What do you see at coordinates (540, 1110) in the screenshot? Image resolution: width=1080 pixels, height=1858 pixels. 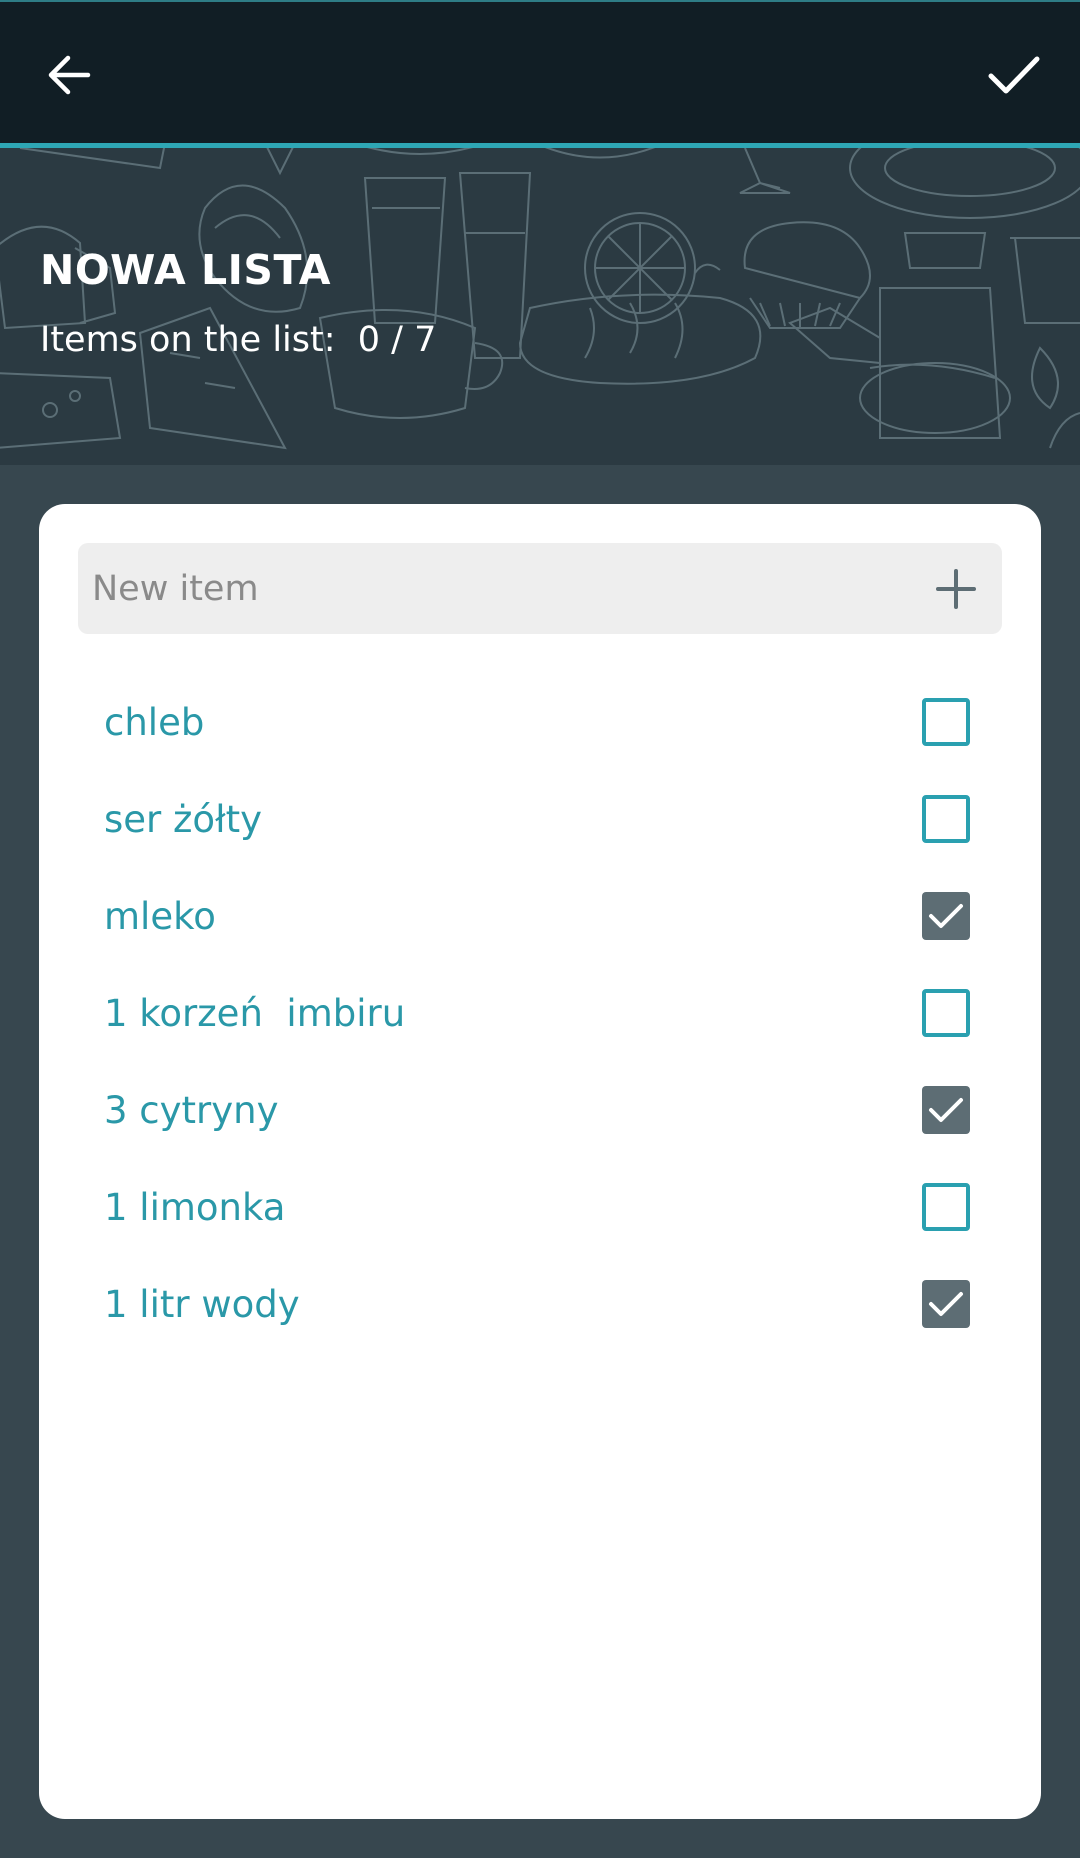 I see `list-item: 3 cytryny` at bounding box center [540, 1110].